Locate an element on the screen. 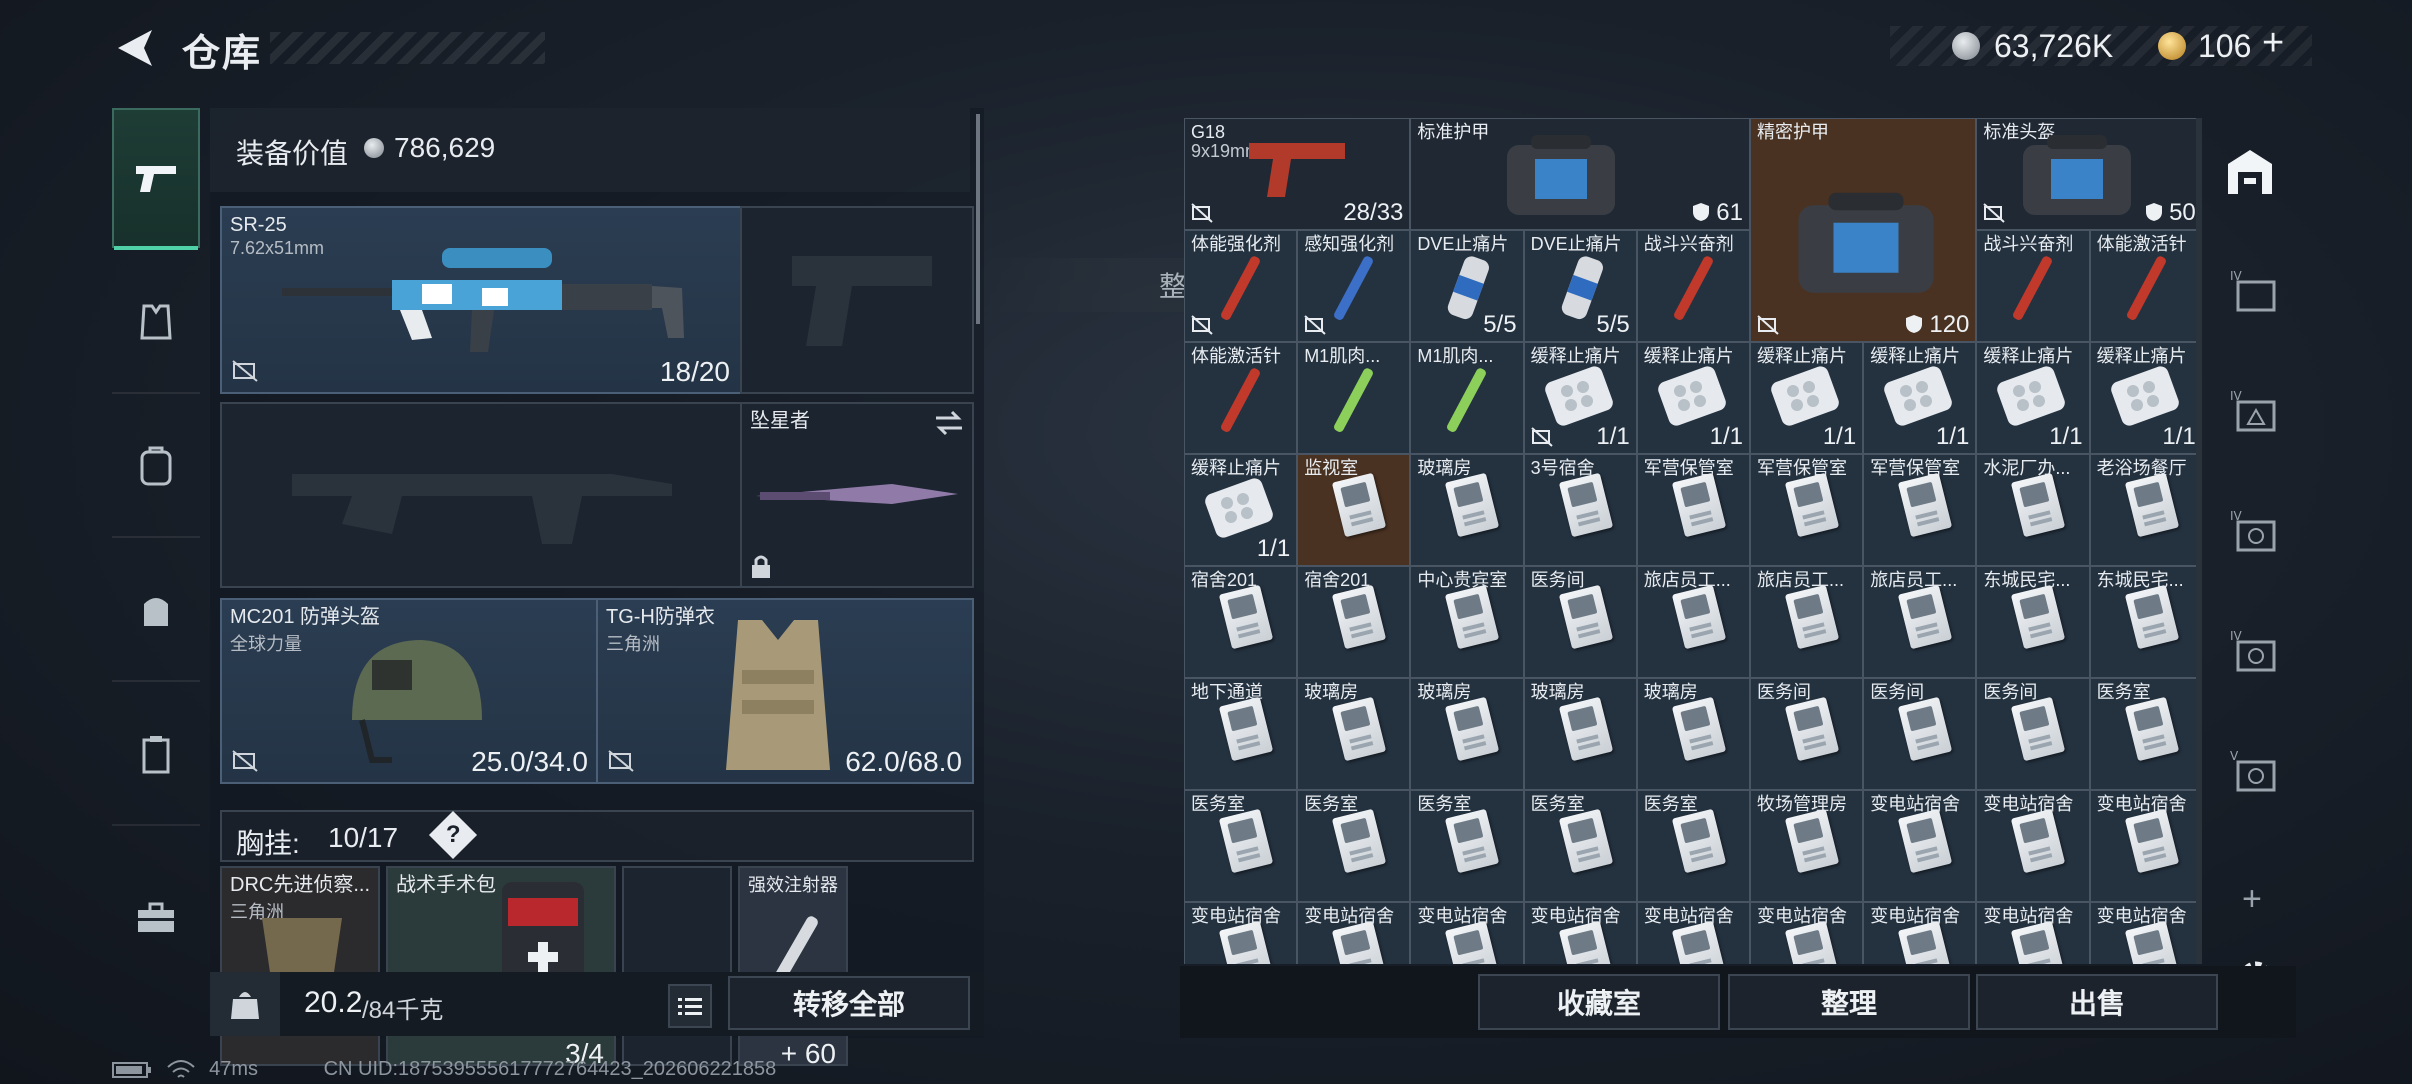 The width and height of the screenshot is (2412, 1084). nav-backpack is located at coordinates (156, 467).